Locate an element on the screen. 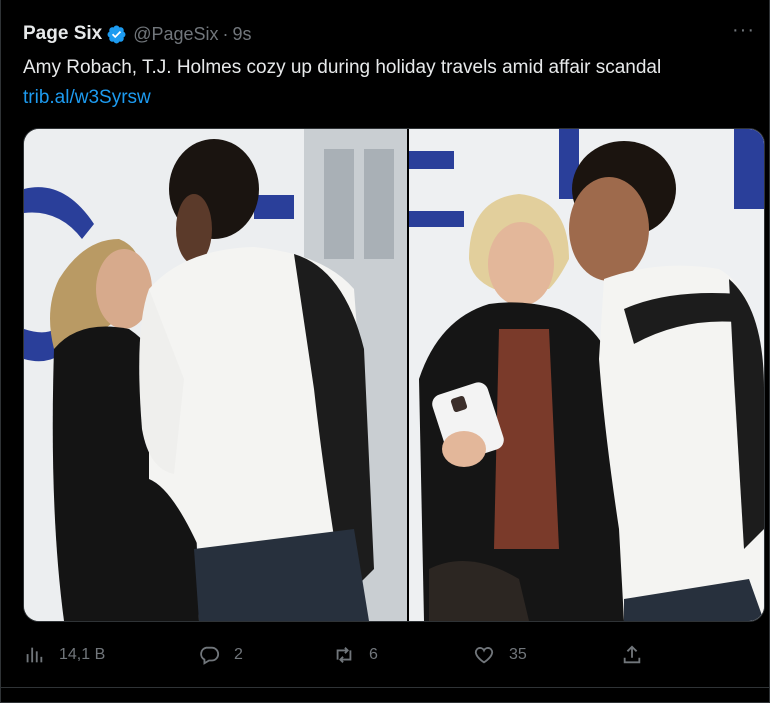 This screenshot has width=770, height=703. retweet-count: 6 is located at coordinates (373, 654).